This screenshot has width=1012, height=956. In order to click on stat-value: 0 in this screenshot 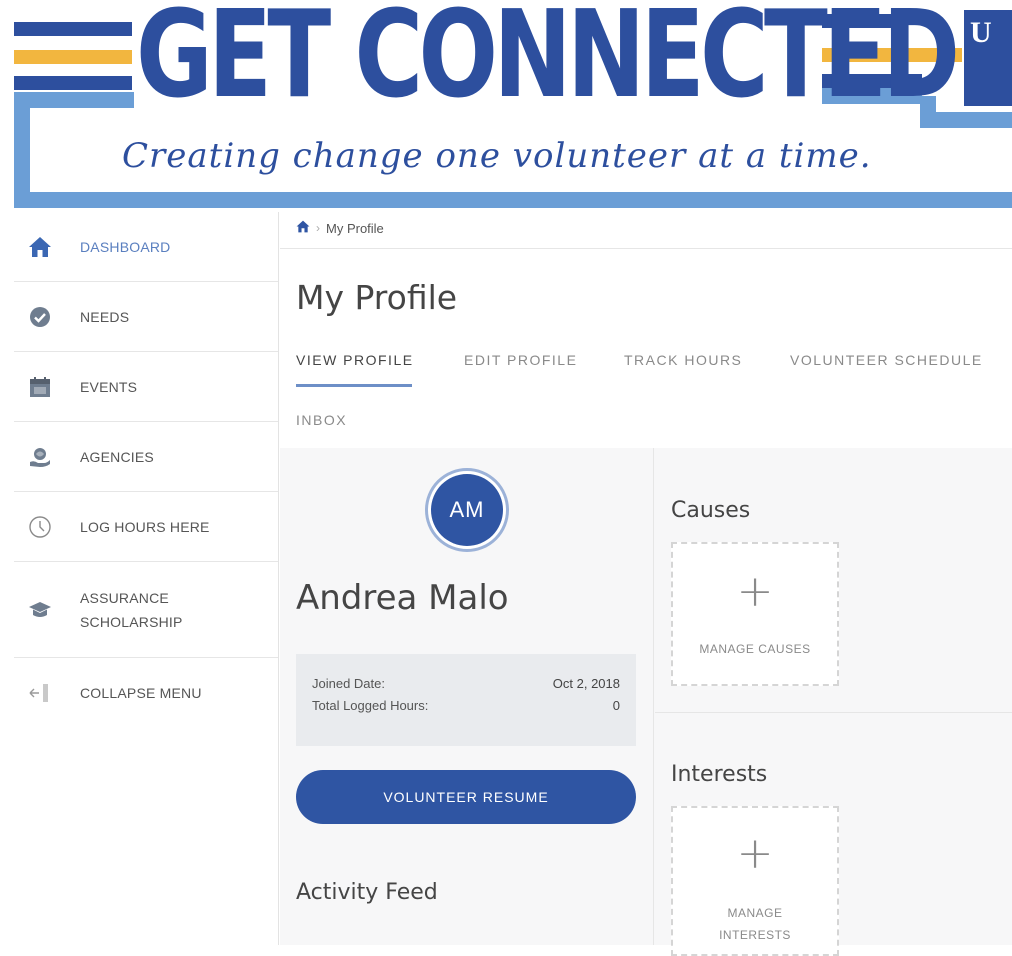, I will do `click(616, 705)`.